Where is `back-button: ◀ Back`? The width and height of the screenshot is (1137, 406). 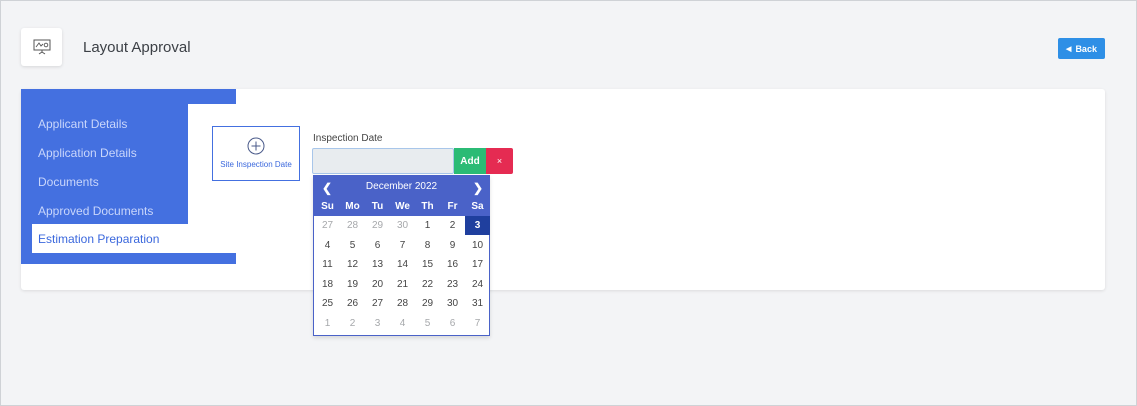
back-button: ◀ Back is located at coordinates (1081, 48).